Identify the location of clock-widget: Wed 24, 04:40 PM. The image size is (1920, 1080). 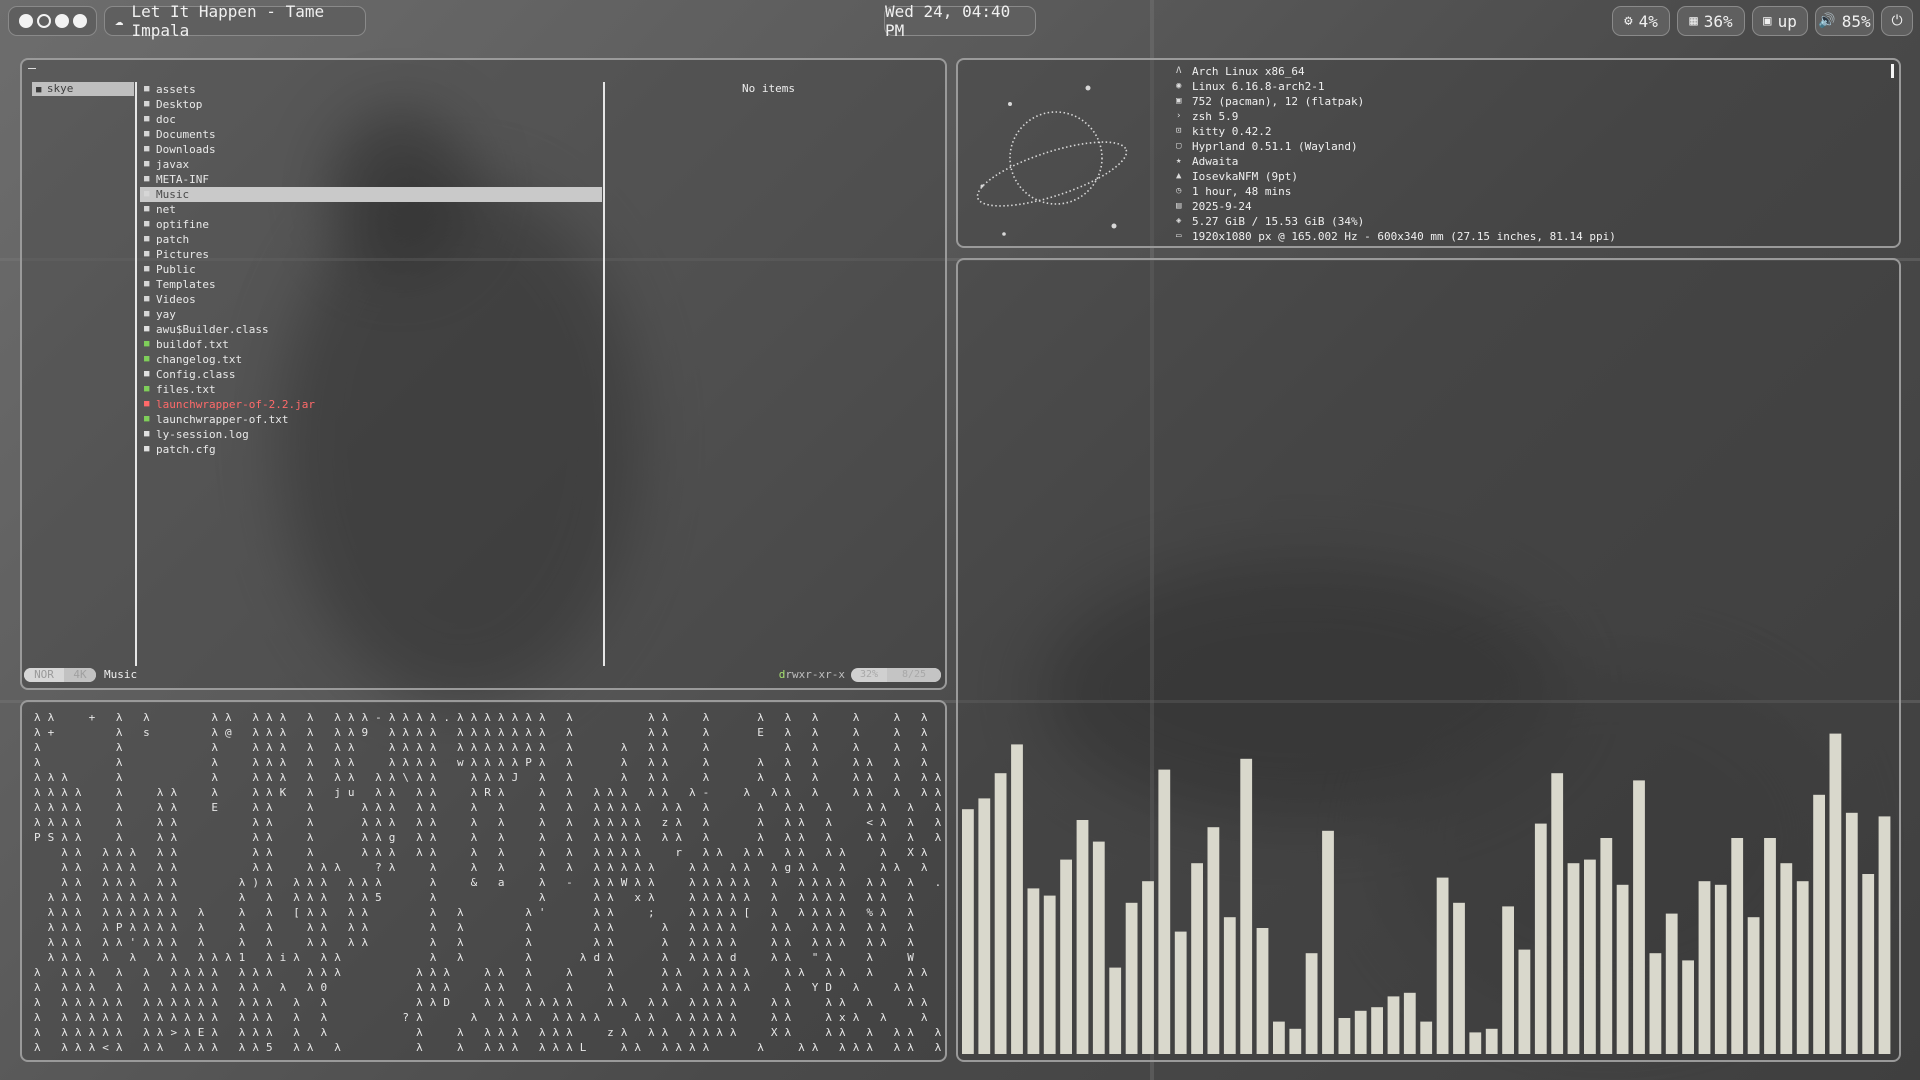
(960, 21).